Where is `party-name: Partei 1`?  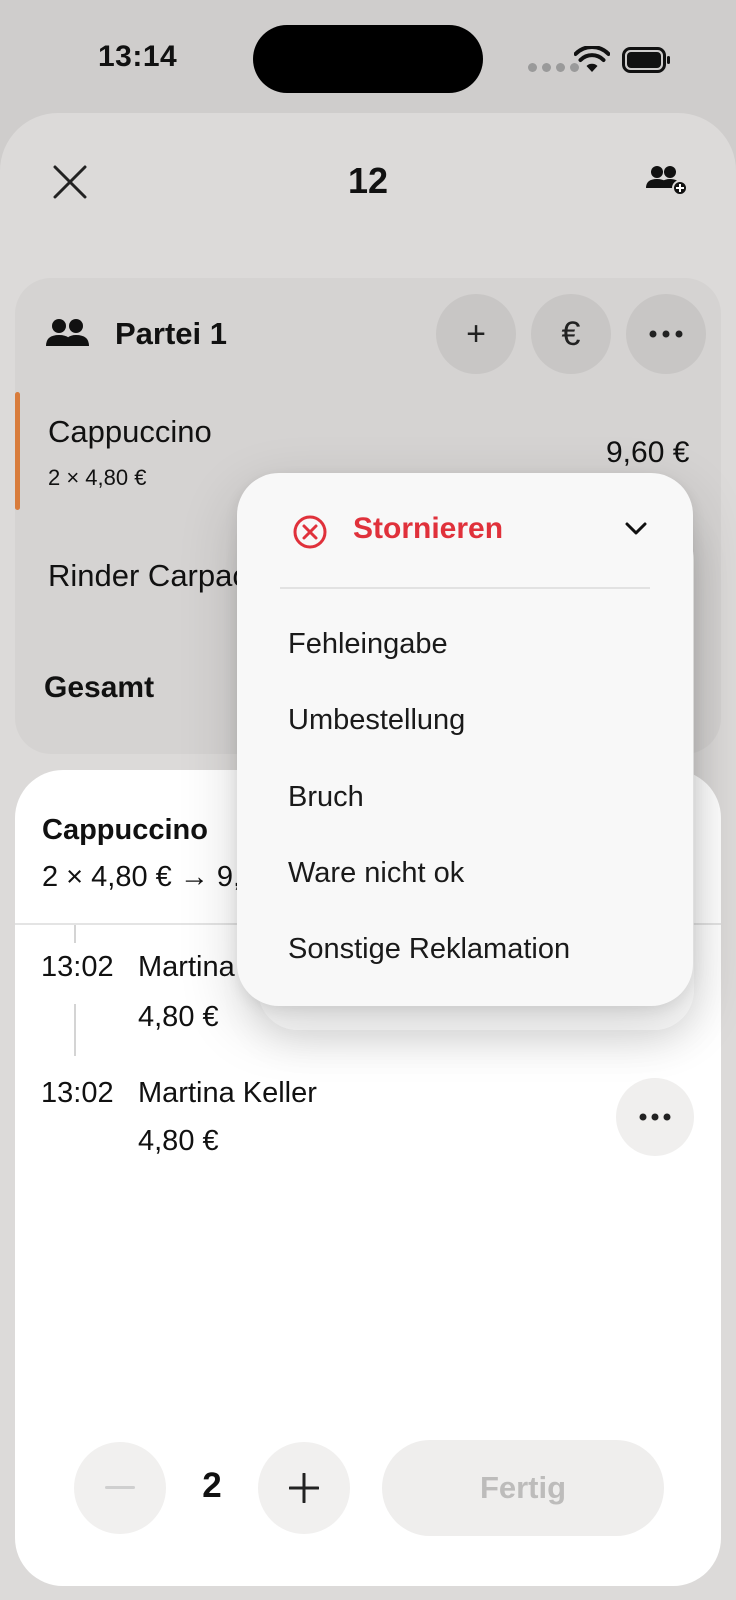
party-name: Partei 1 is located at coordinates (171, 333).